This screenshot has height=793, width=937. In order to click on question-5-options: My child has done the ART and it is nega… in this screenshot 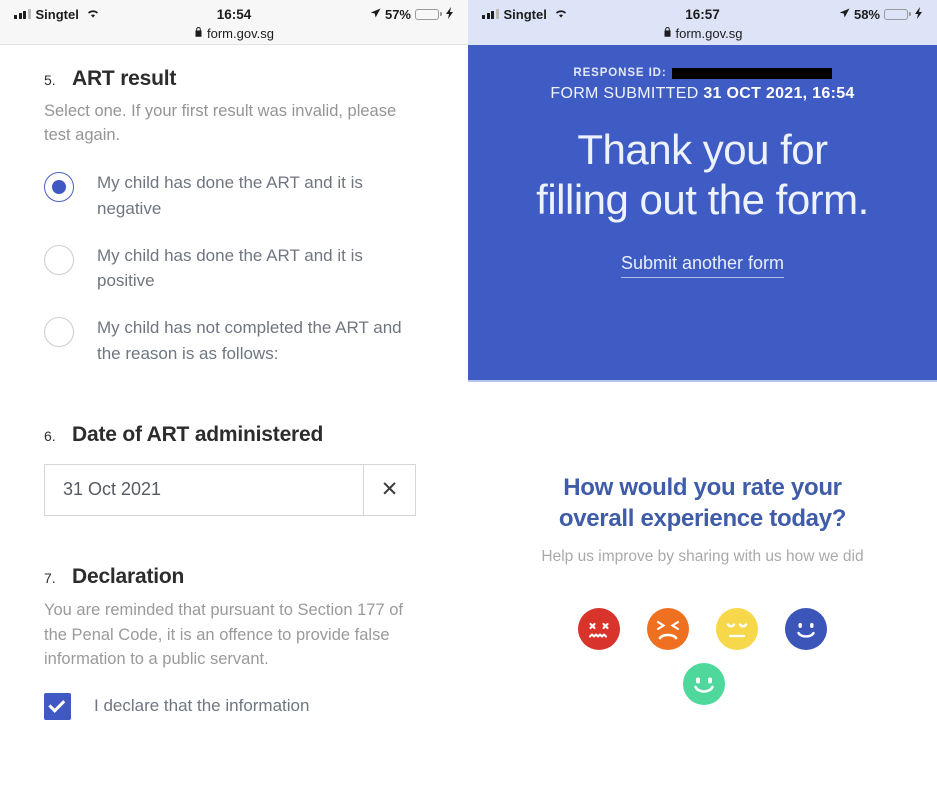, I will do `click(234, 268)`.